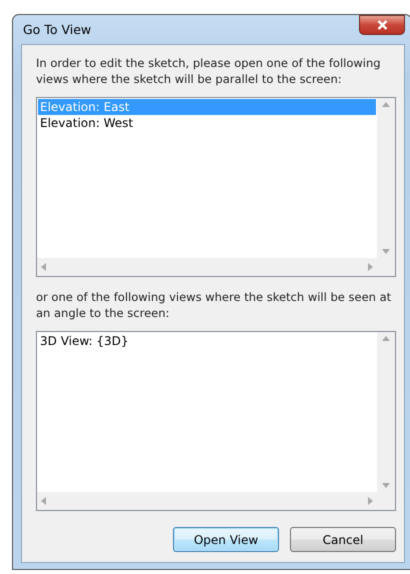  What do you see at coordinates (57, 29) in the screenshot?
I see `window-title: Go To View` at bounding box center [57, 29].